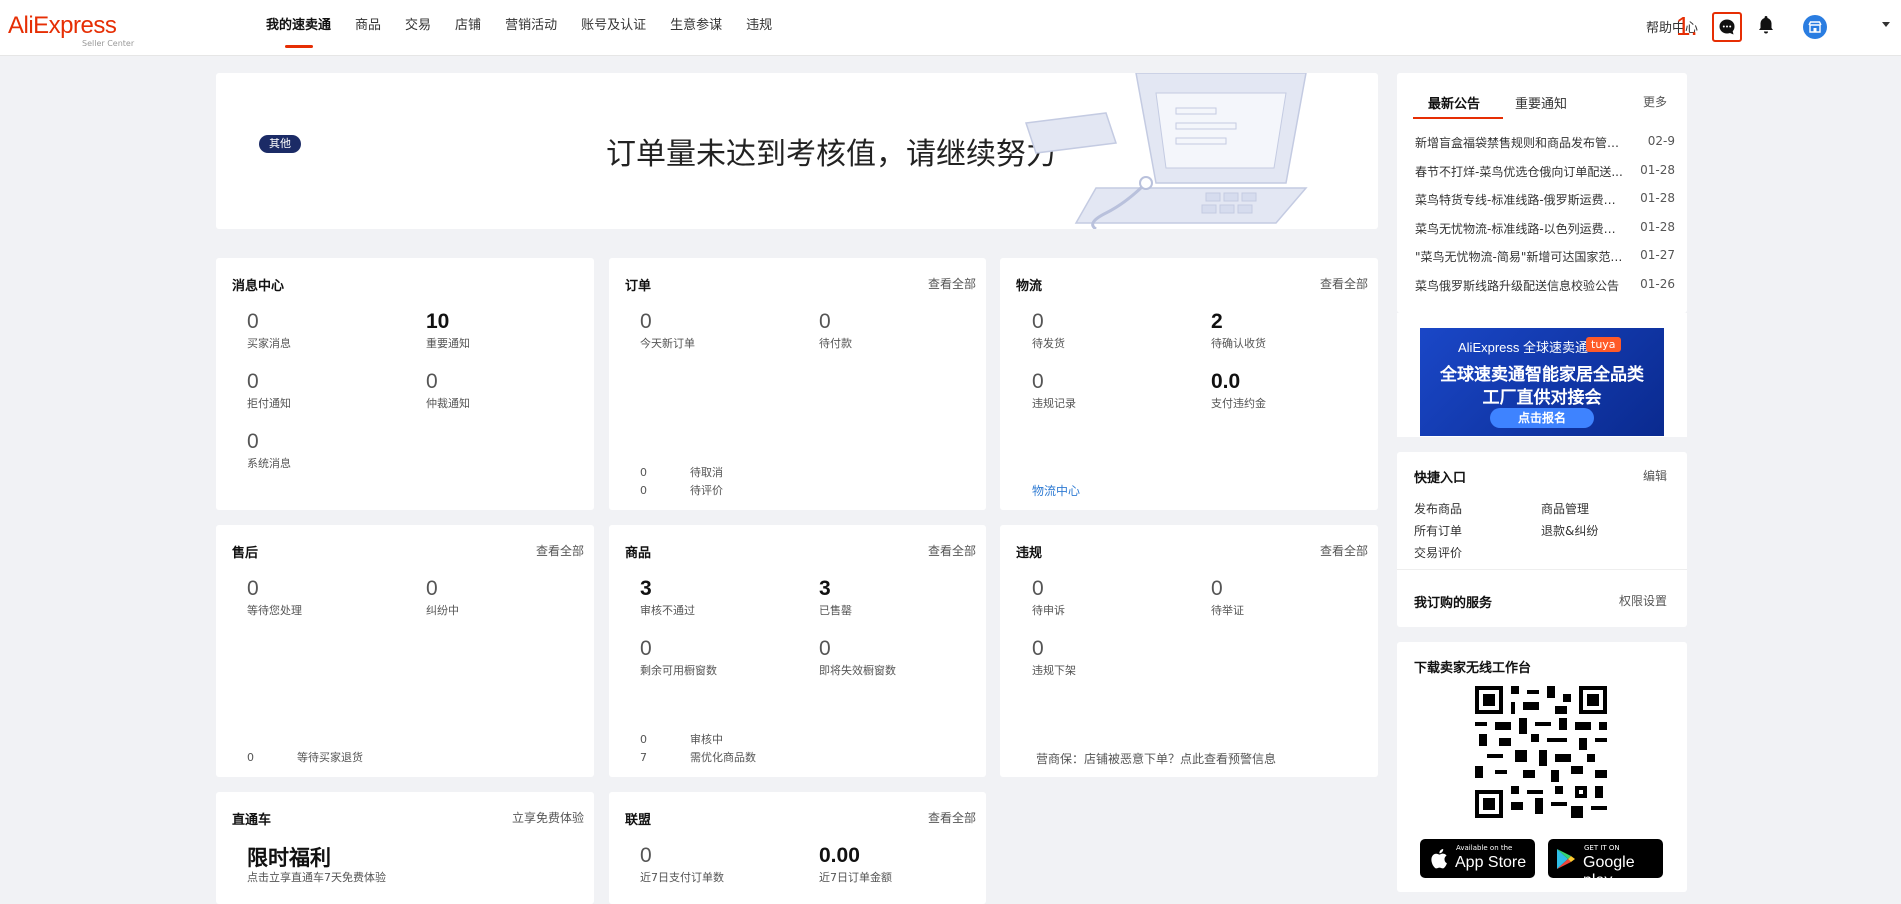 This screenshot has height=904, width=1901. Describe the element at coordinates (258, 286) in the screenshot. I see `card-title: 消息中心` at that location.